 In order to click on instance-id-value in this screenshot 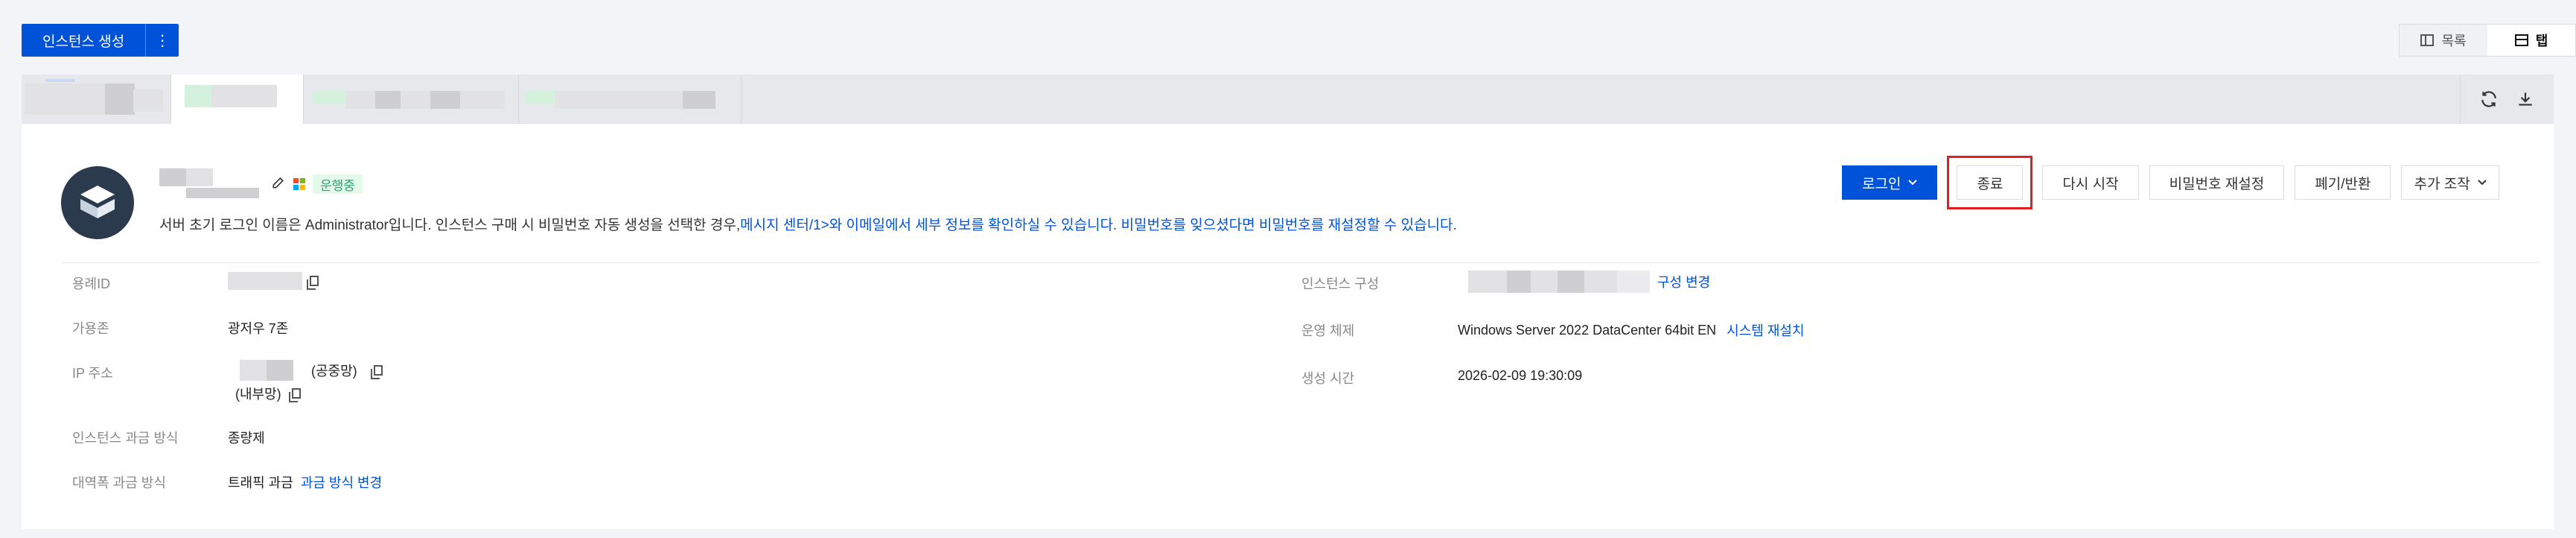, I will do `click(273, 281)`.